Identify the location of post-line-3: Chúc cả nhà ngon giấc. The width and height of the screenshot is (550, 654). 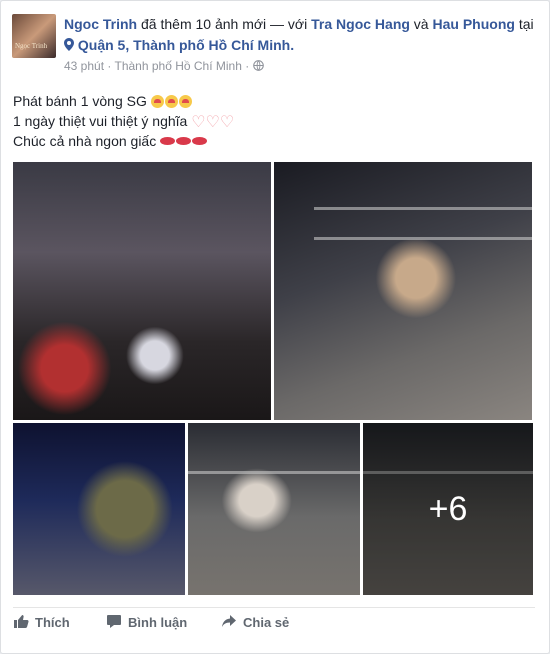
(123, 141).